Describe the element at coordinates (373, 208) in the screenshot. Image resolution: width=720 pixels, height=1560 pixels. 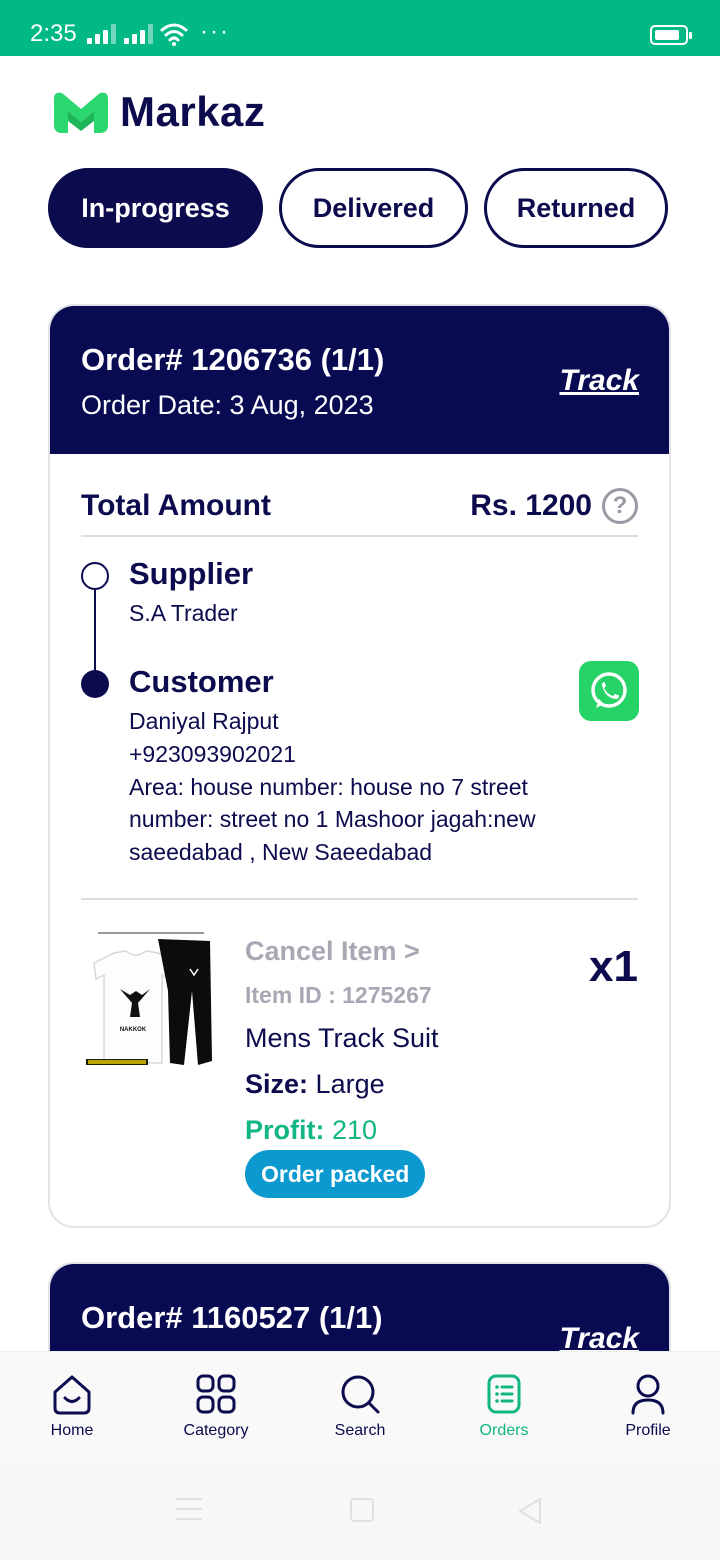
I see `tab-delivered: Delivered` at that location.